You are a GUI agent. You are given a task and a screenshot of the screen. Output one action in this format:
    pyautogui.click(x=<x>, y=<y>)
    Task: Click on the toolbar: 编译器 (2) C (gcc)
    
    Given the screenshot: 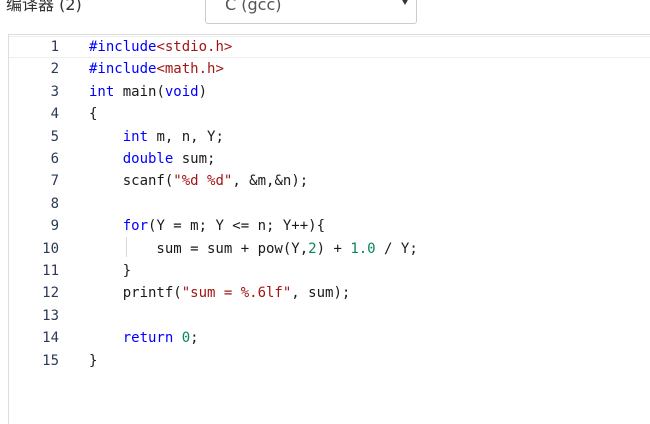 What is the action you would take?
    pyautogui.click(x=325, y=17)
    